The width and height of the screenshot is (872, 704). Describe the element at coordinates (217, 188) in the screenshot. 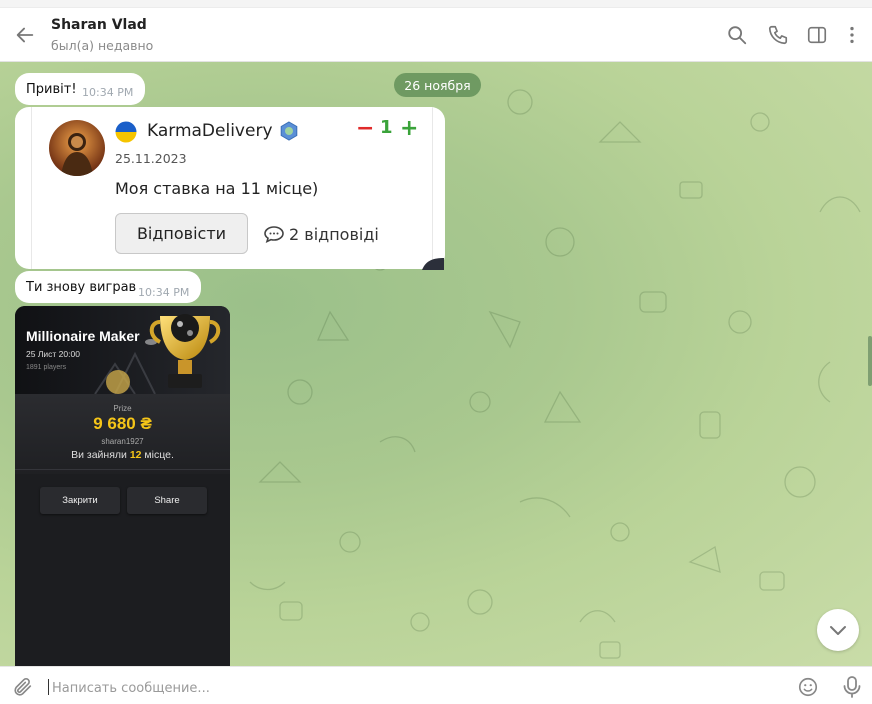

I see `post-text: Моя ставка на 11 місце)` at that location.